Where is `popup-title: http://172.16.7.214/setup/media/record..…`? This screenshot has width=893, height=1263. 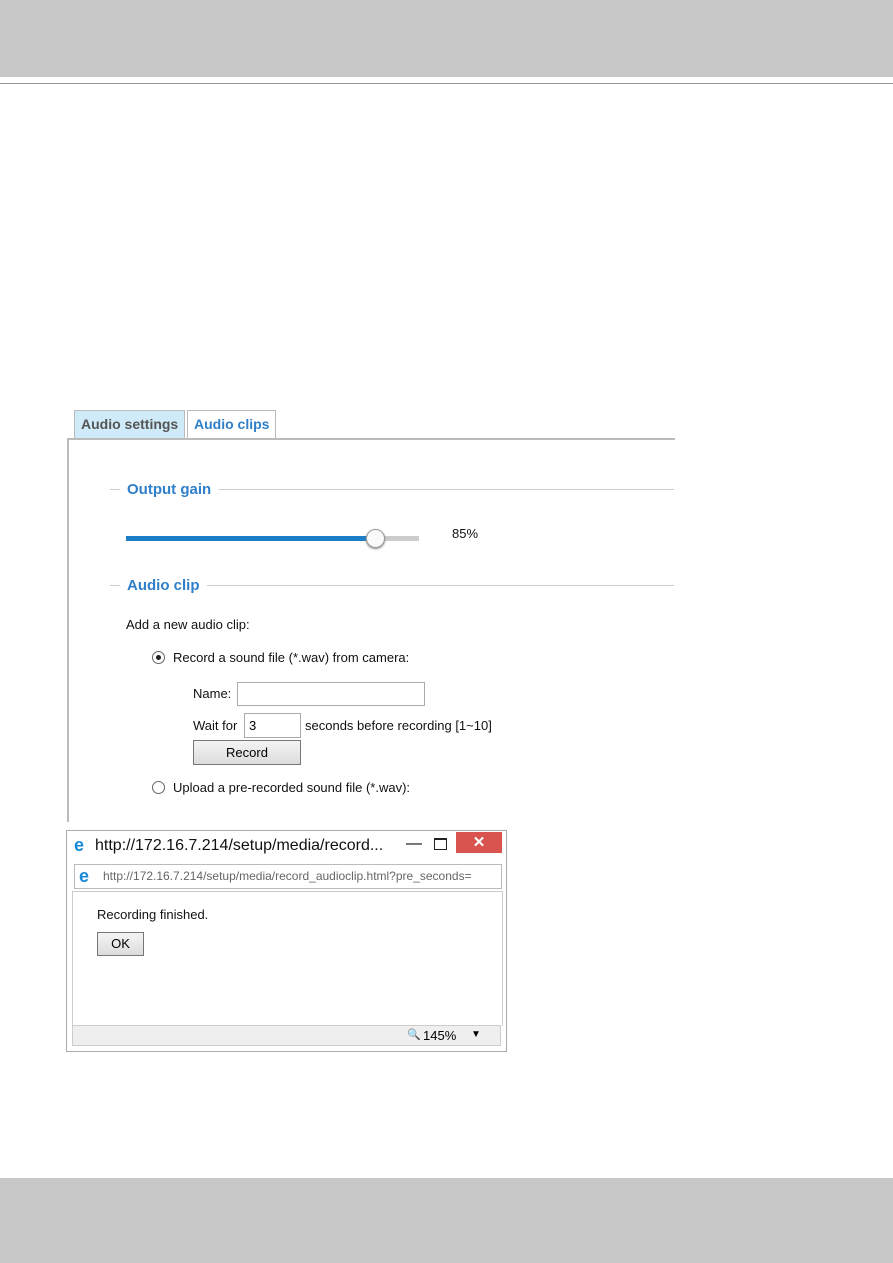 popup-title: http://172.16.7.214/setup/media/record..… is located at coordinates (239, 845).